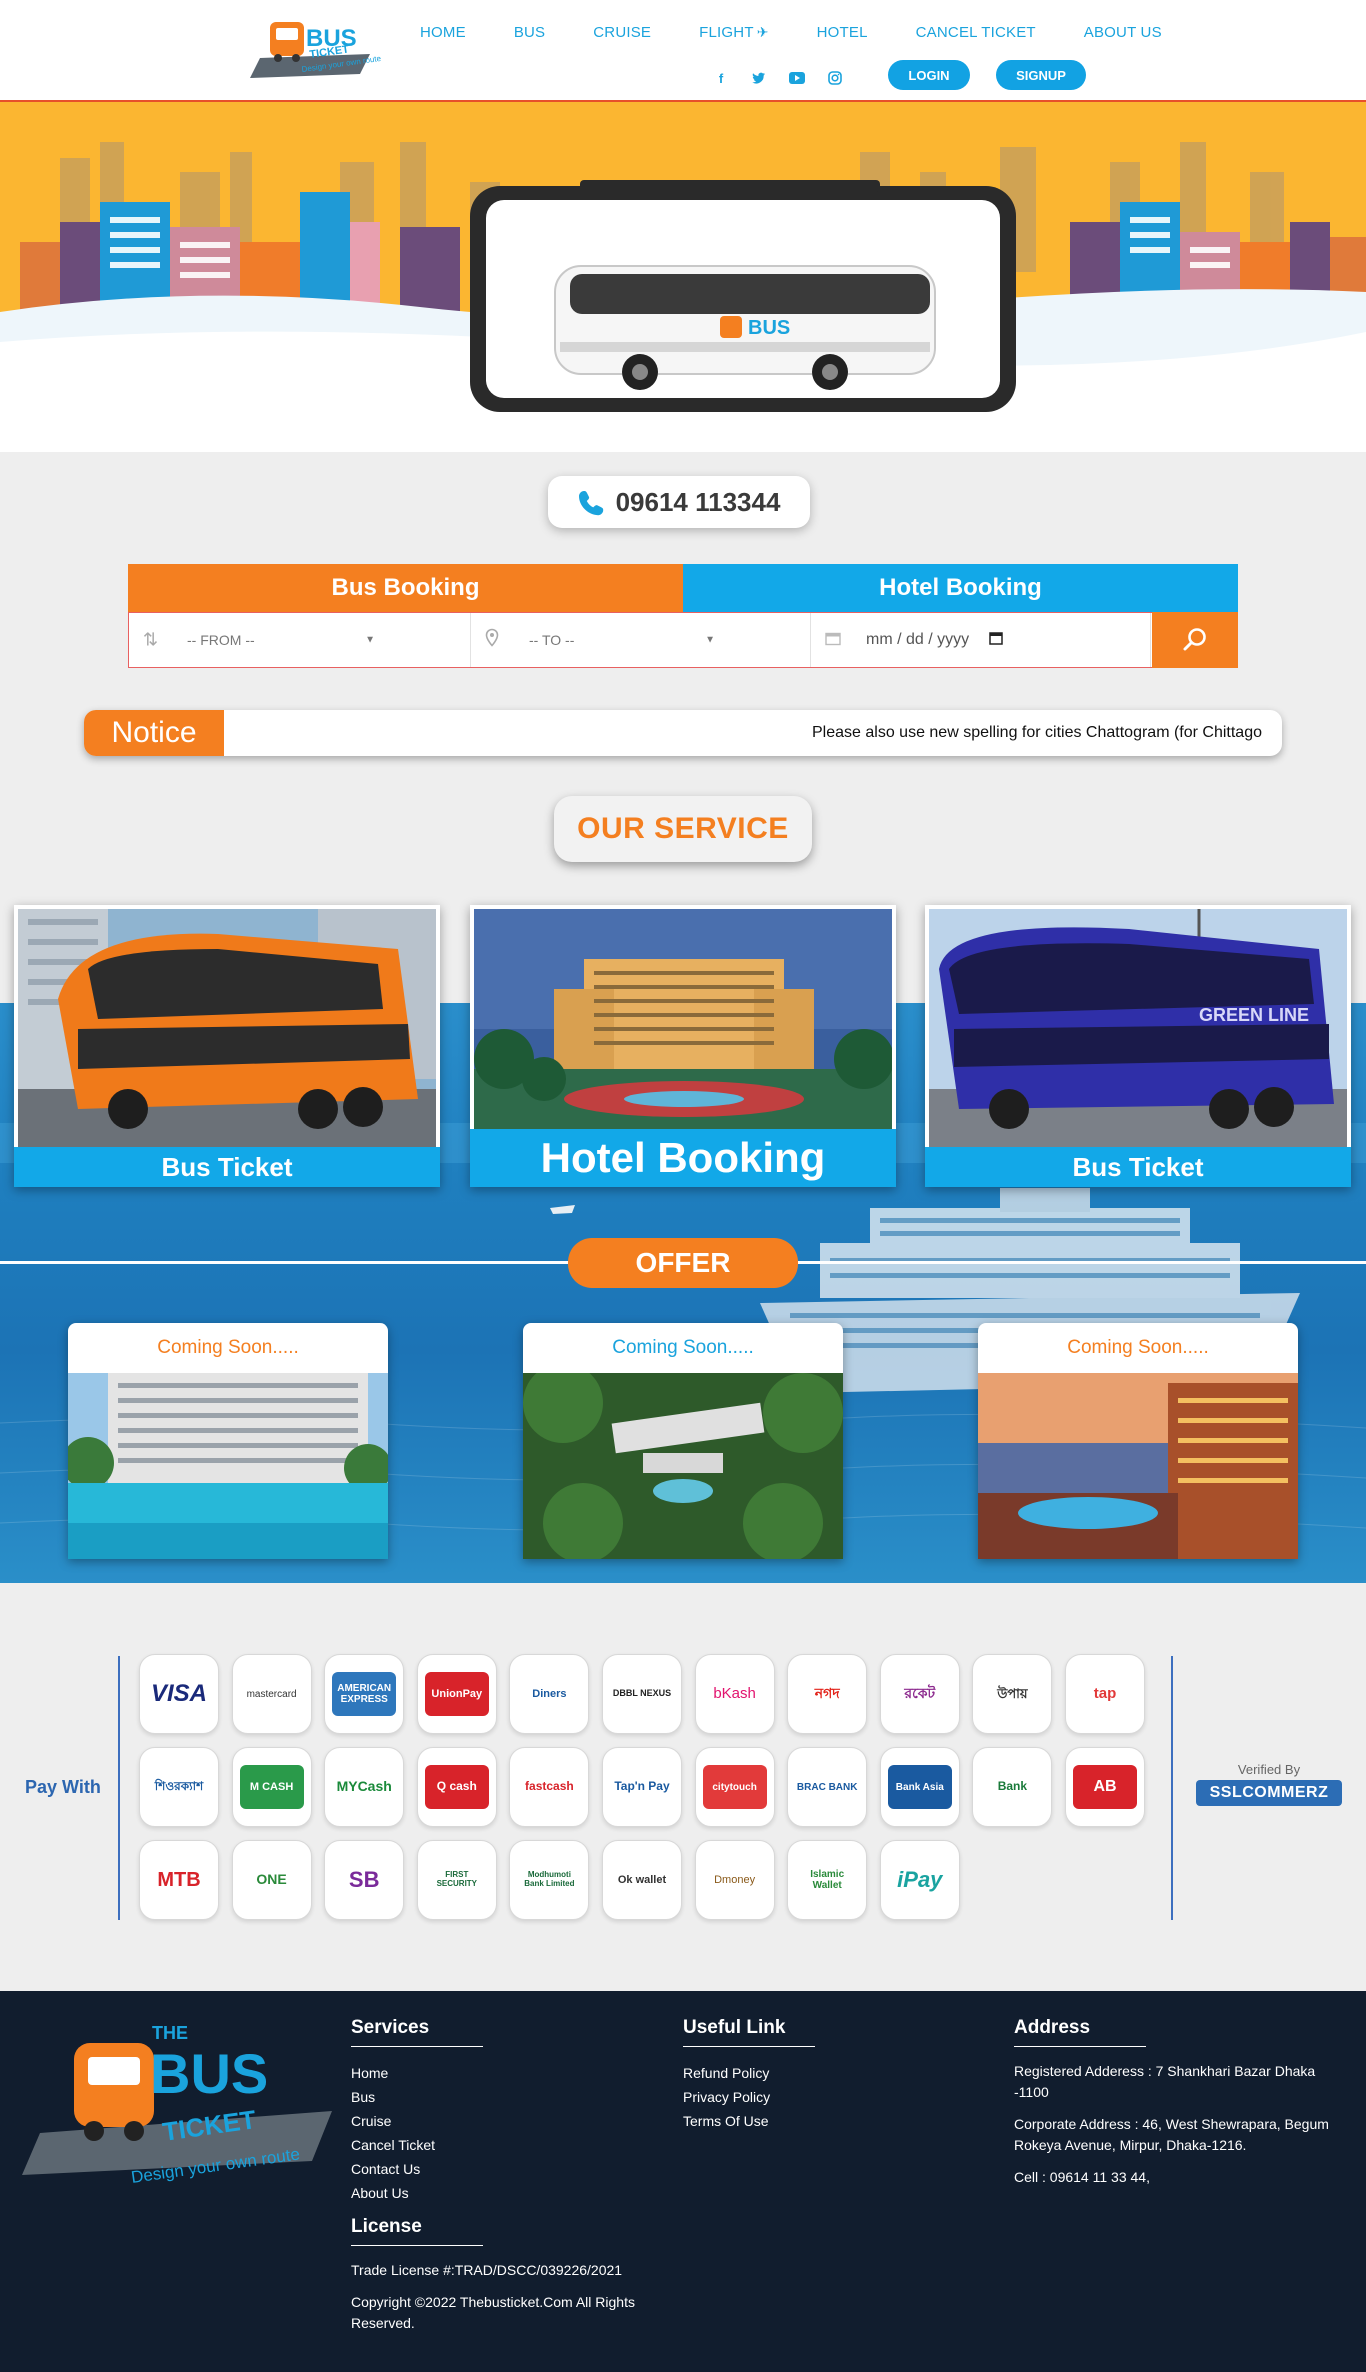 The height and width of the screenshot is (2372, 1366). What do you see at coordinates (833, 640) in the screenshot?
I see `calendar-small-icon` at bounding box center [833, 640].